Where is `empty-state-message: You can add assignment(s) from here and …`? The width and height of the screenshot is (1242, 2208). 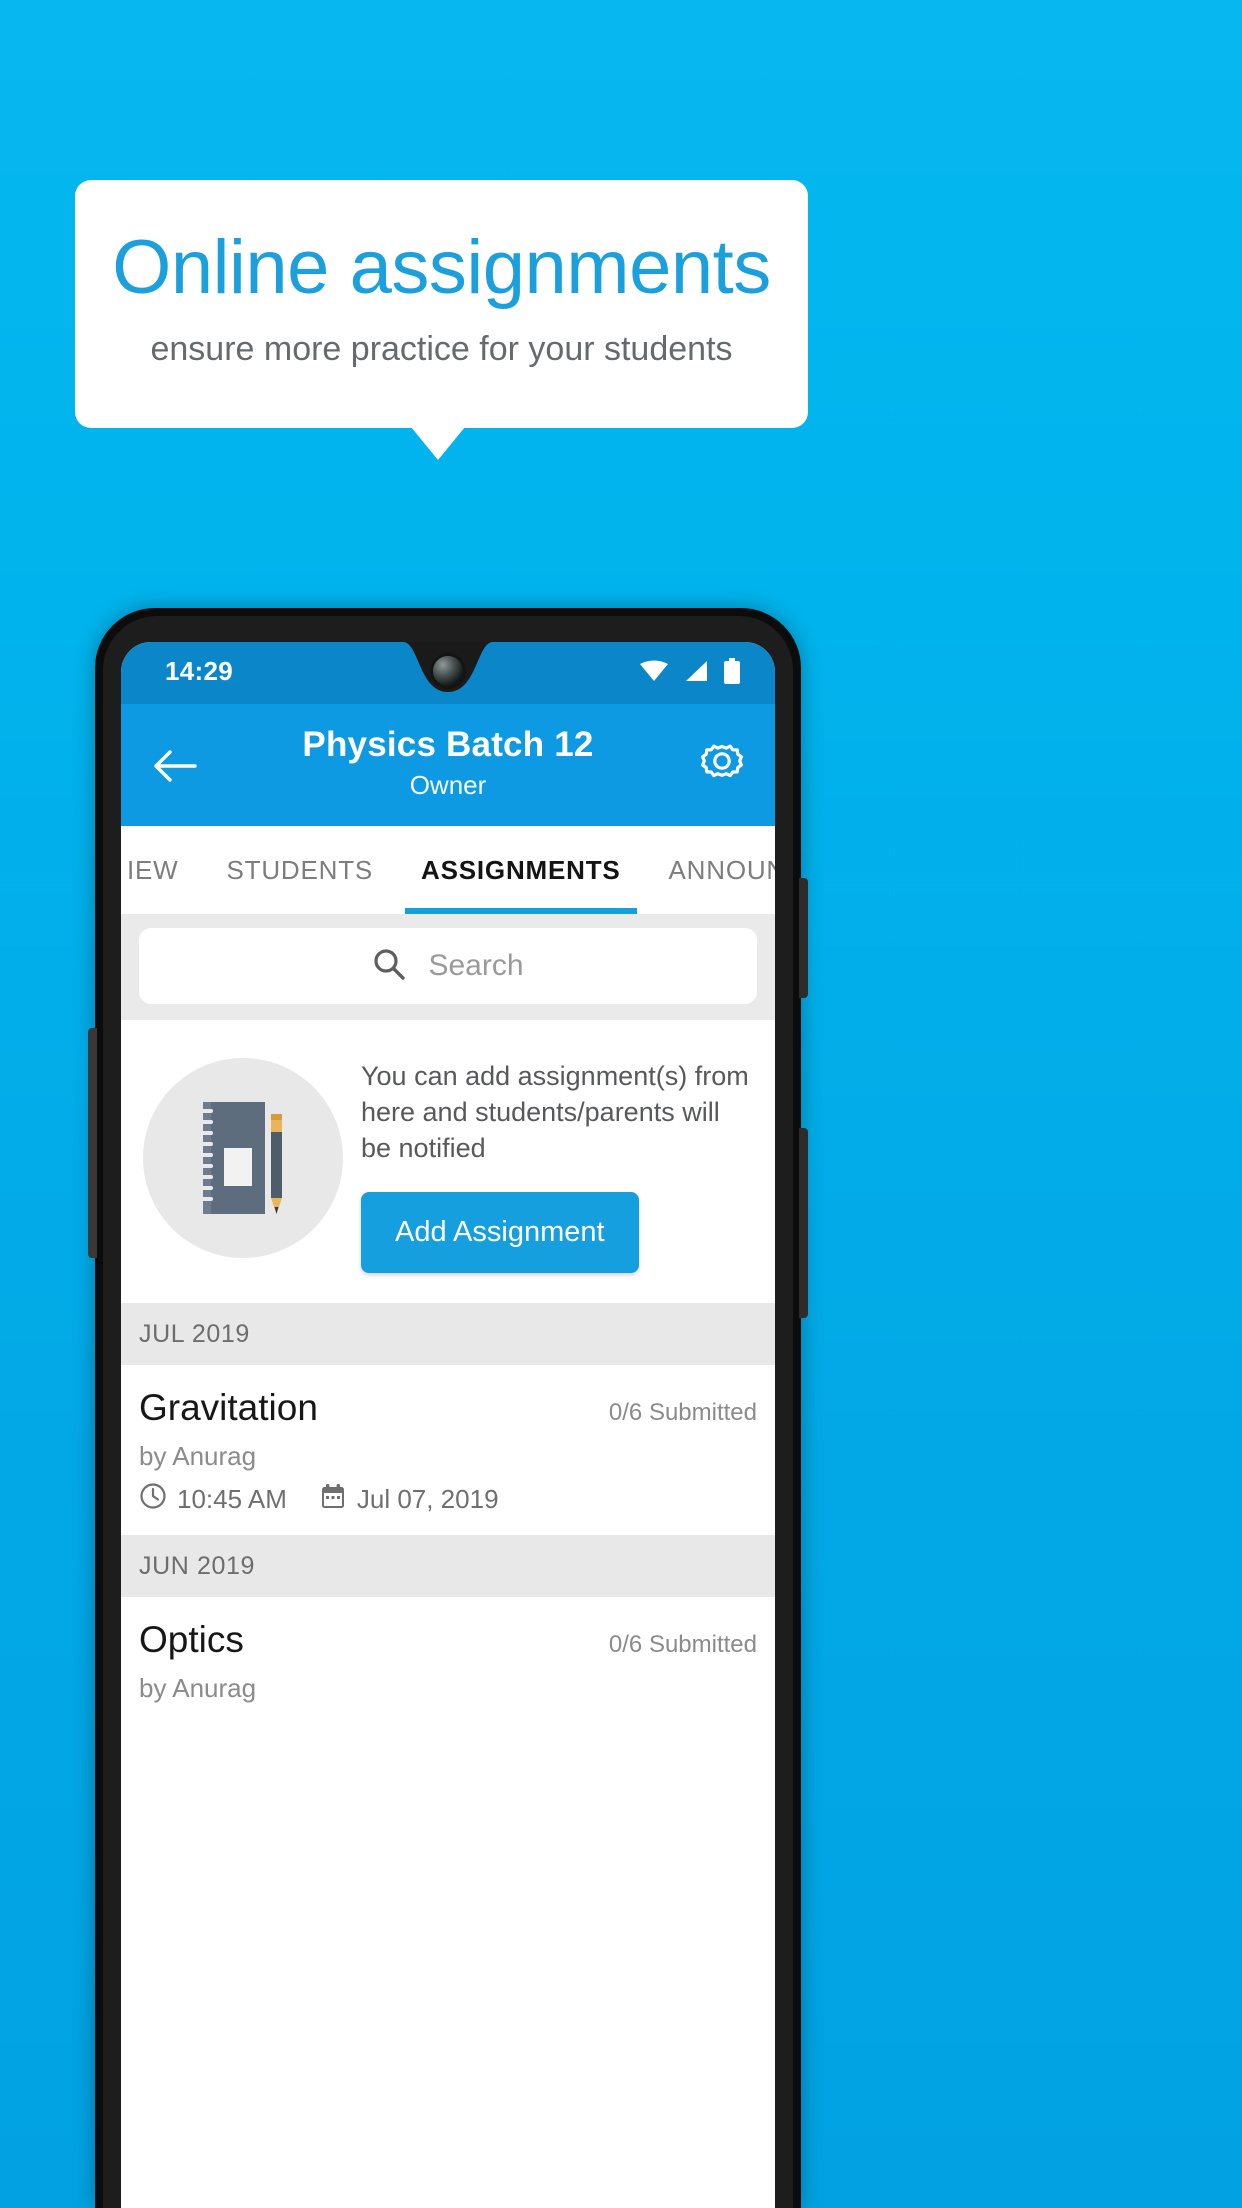 empty-state-message: You can add assignment(s) from here and … is located at coordinates (555, 1112).